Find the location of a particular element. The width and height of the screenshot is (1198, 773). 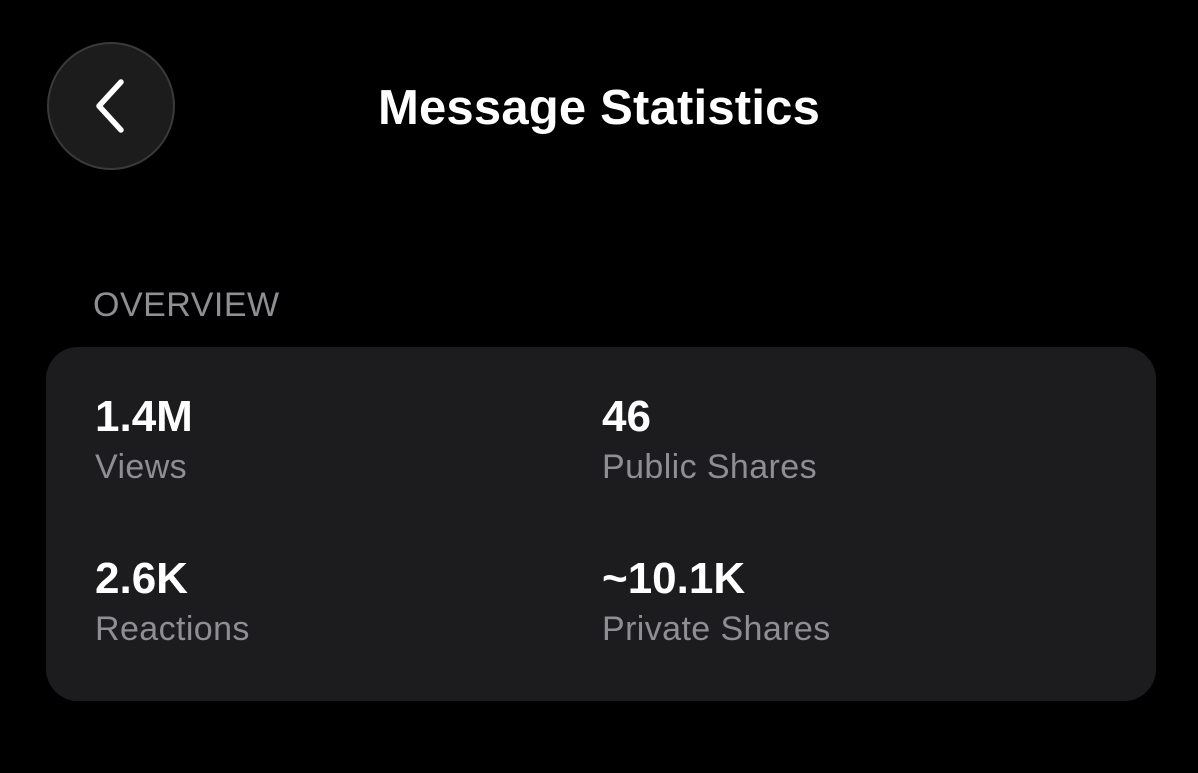

section-label-overview: OVERVIEW is located at coordinates (186, 305).